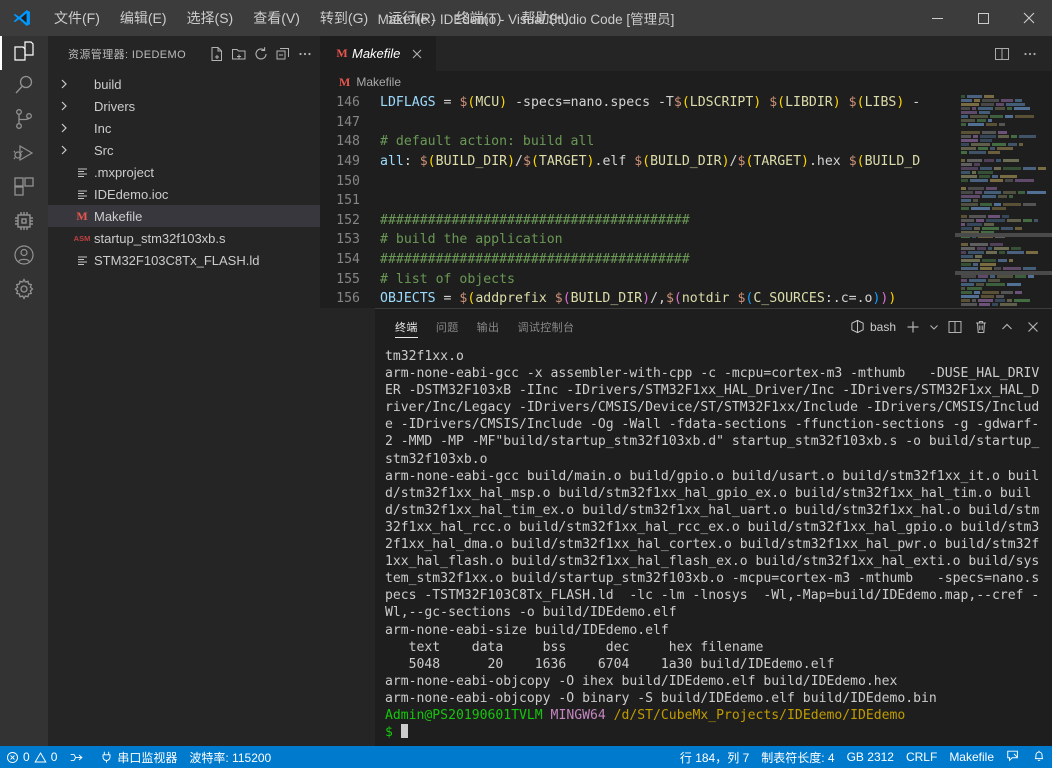 The width and height of the screenshot is (1052, 768). I want to click on activity-extensions, so click(24, 189).